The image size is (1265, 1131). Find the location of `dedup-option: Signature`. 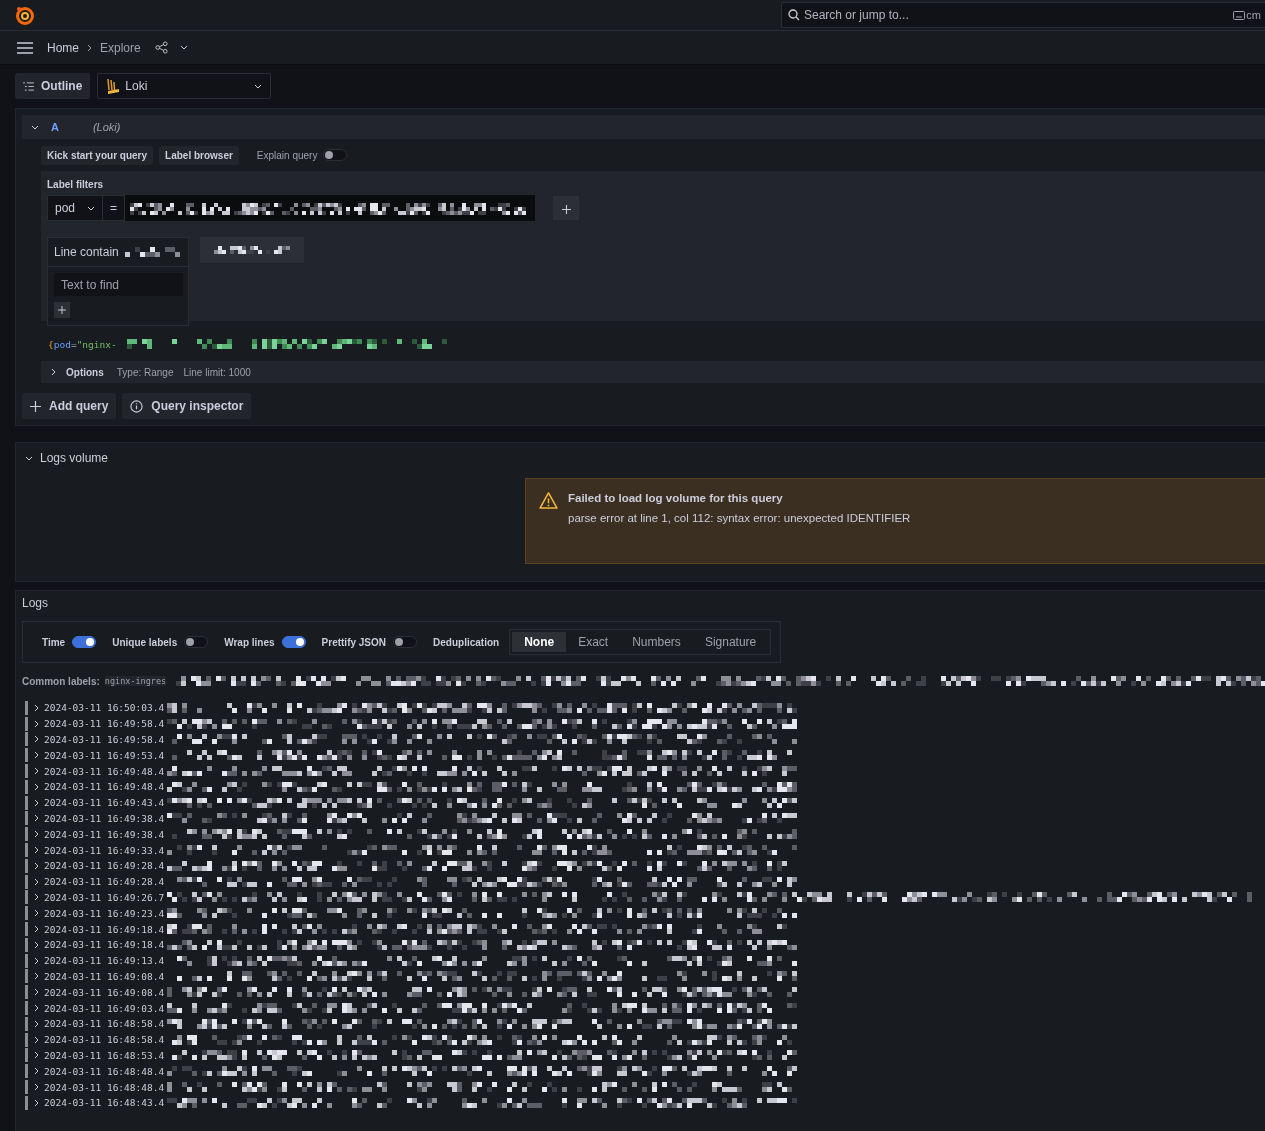

dedup-option: Signature is located at coordinates (730, 642).